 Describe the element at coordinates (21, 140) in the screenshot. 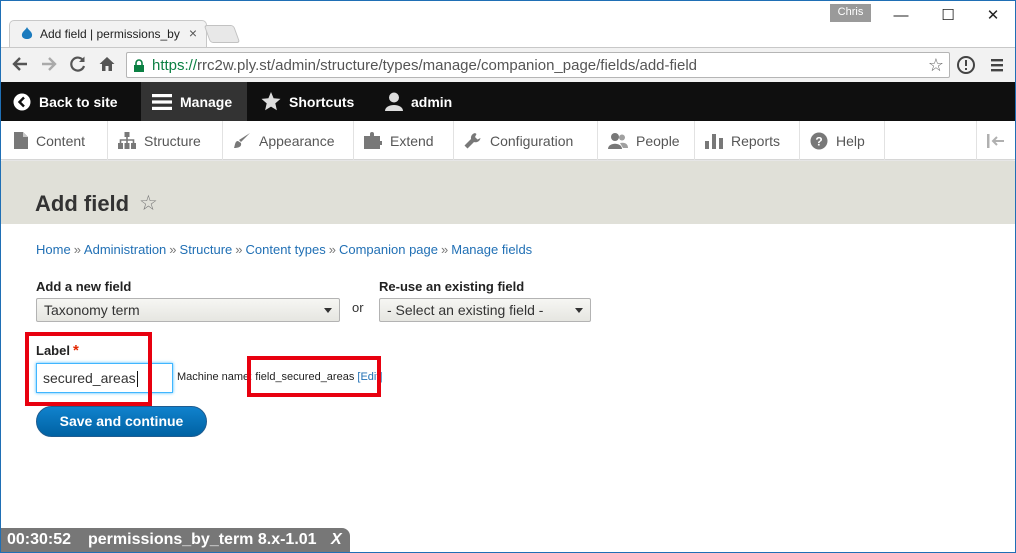

I see `file-icon` at that location.